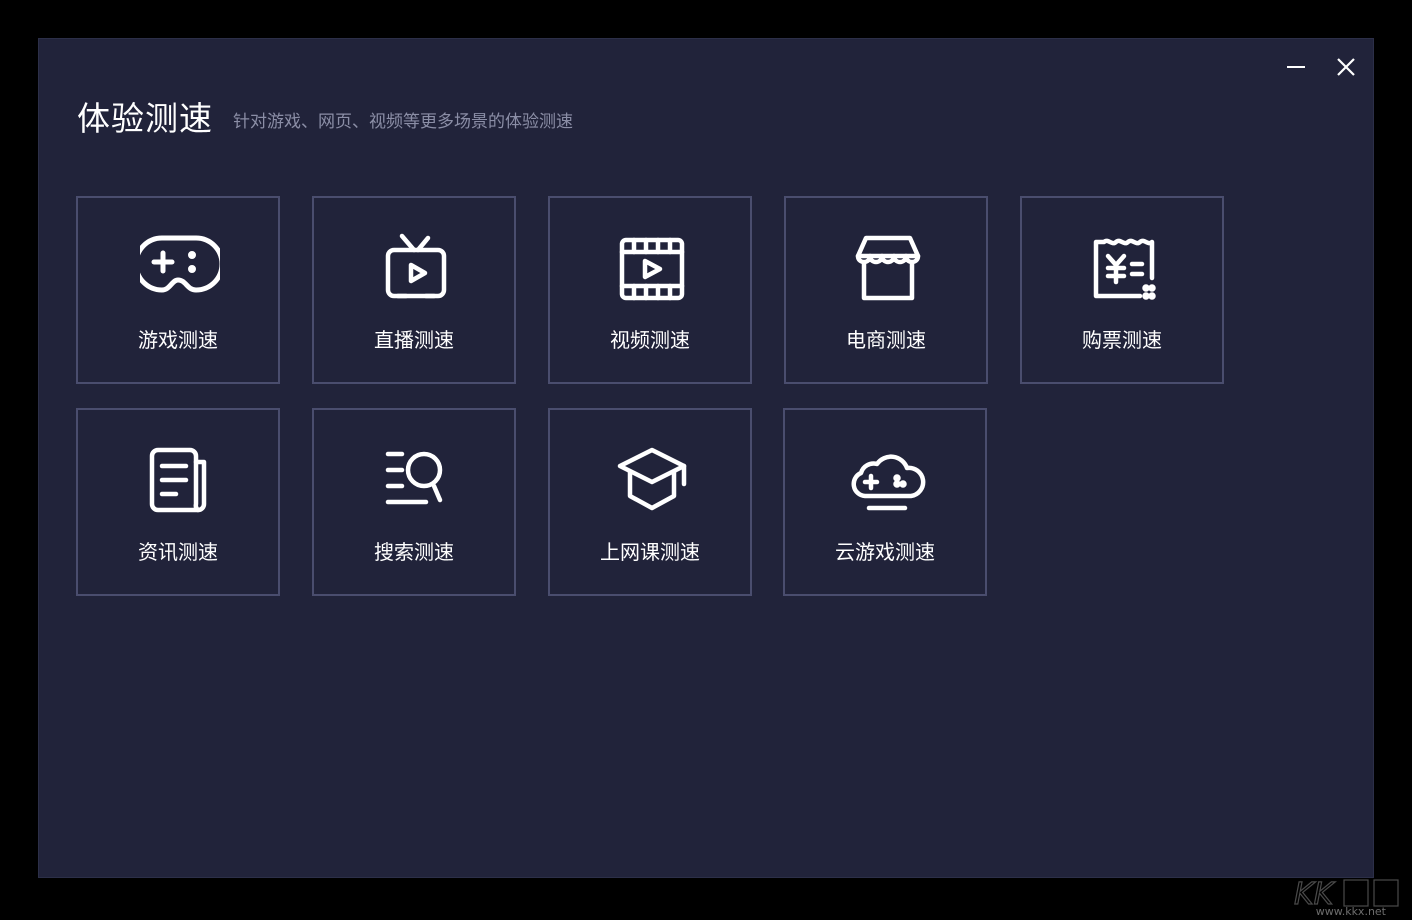  What do you see at coordinates (652, 270) in the screenshot?
I see `film-play-icon` at bounding box center [652, 270].